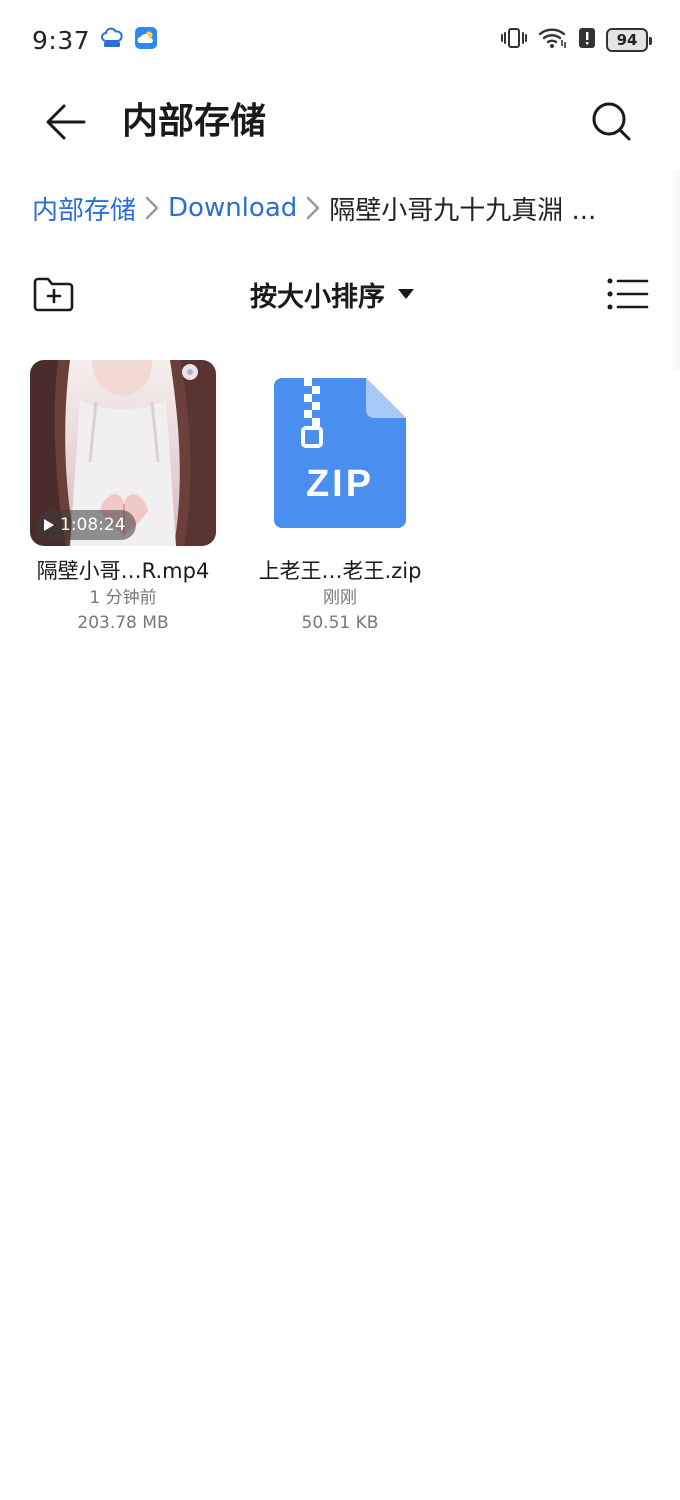  What do you see at coordinates (123, 571) in the screenshot?
I see `file-name: 隔壁小哥…R.mp4` at bounding box center [123, 571].